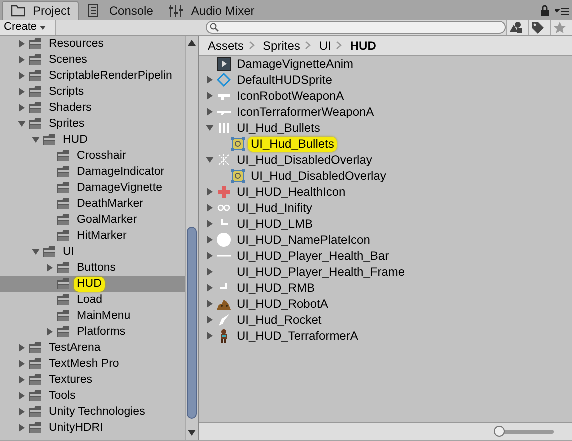 The width and height of the screenshot is (572, 441). What do you see at coordinates (279, 320) in the screenshot?
I see `tree-item: UI_Hud_Rocket` at bounding box center [279, 320].